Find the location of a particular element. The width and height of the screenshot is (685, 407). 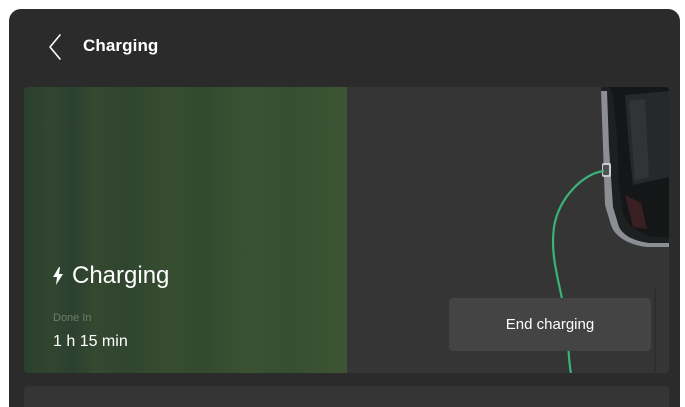

done-in-label: Done In is located at coordinates (72, 318).